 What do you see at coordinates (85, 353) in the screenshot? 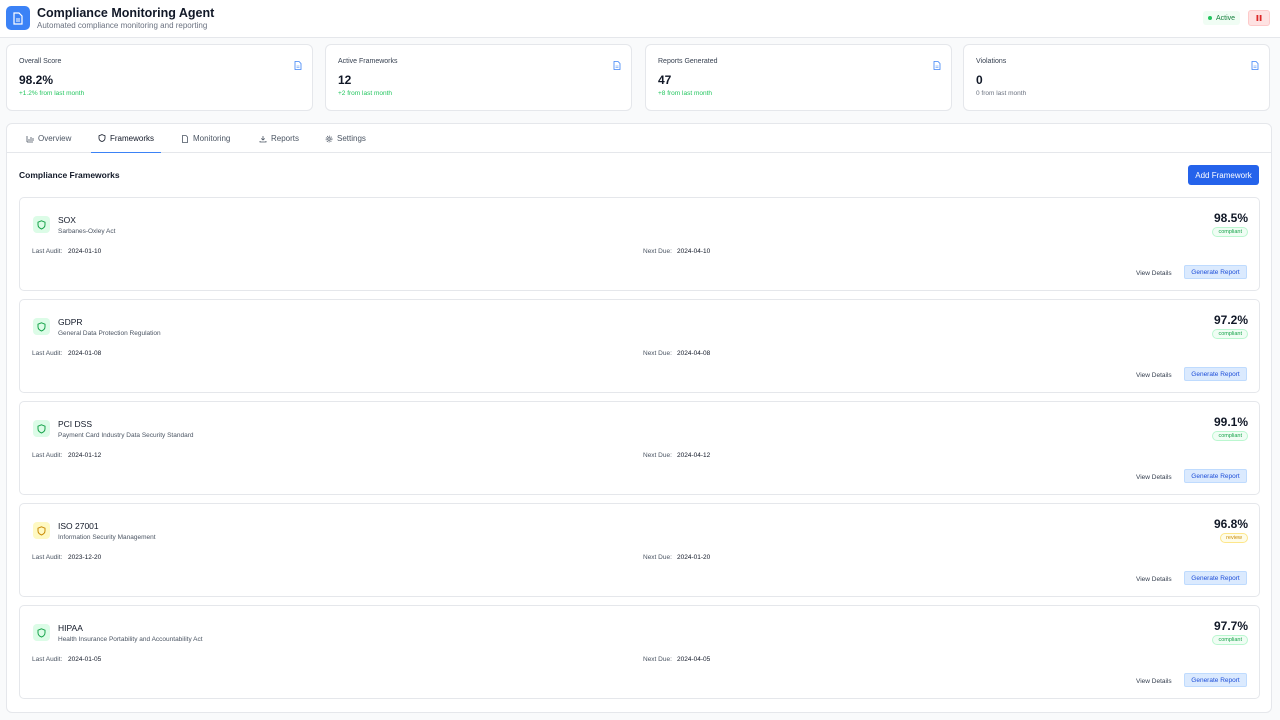
I see `last-audit-value: 2024-01-08` at bounding box center [85, 353].